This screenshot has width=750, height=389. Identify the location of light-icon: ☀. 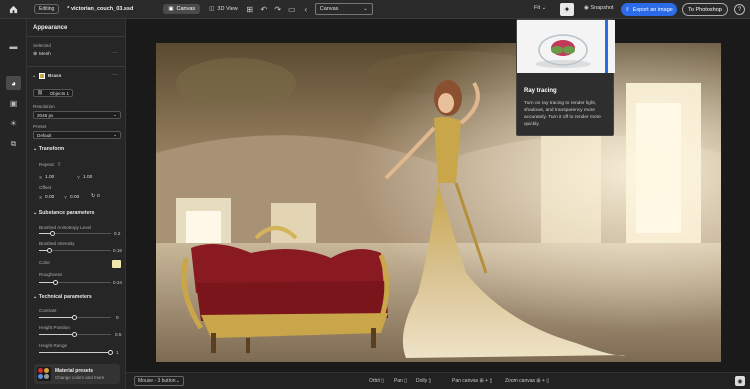
(13, 123).